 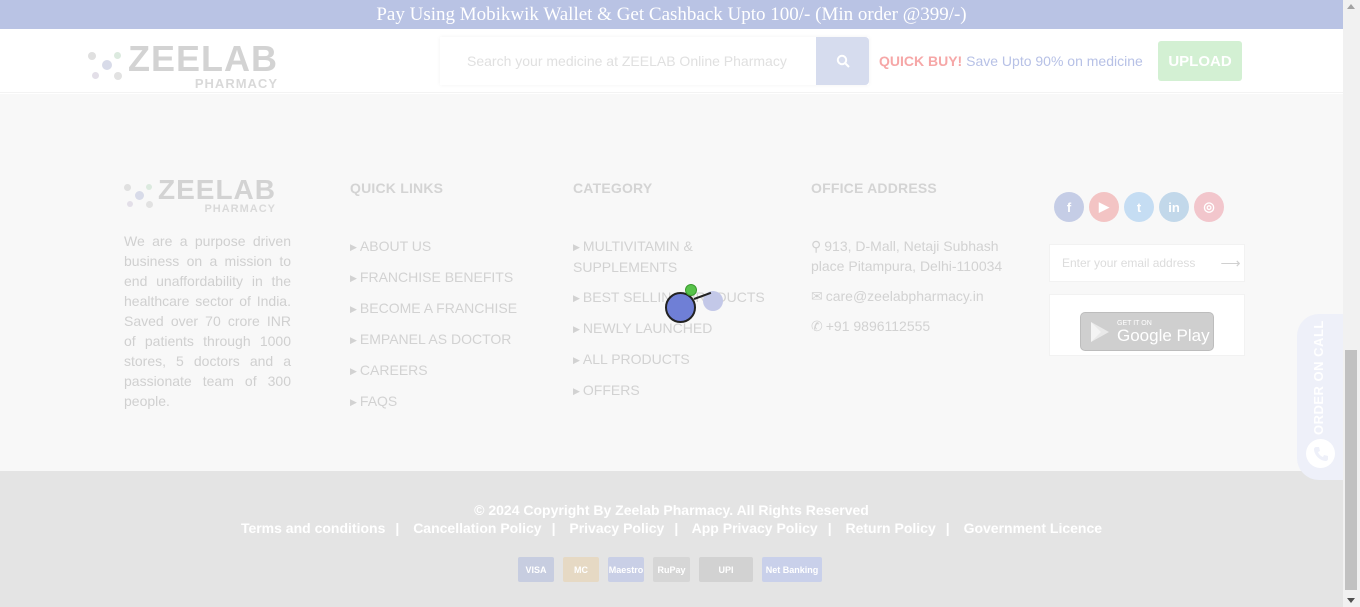 I want to click on search-button, so click(x=842, y=61).